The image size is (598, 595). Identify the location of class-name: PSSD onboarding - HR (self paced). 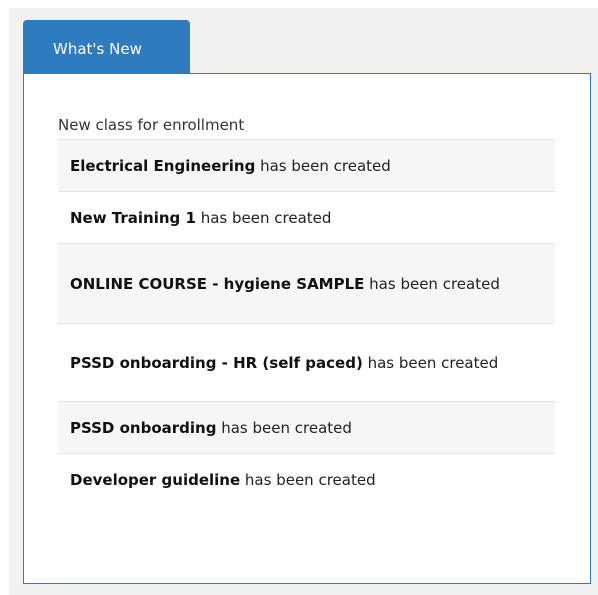
(216, 362).